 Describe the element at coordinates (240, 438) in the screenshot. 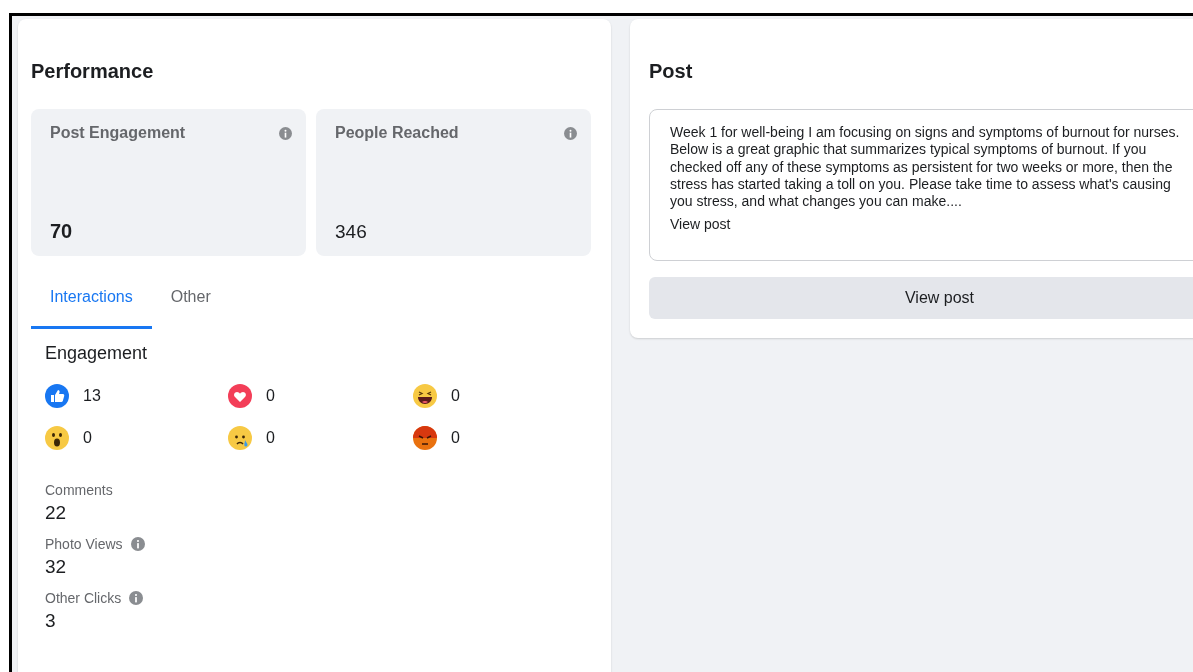

I see `crying-face-icon` at that location.